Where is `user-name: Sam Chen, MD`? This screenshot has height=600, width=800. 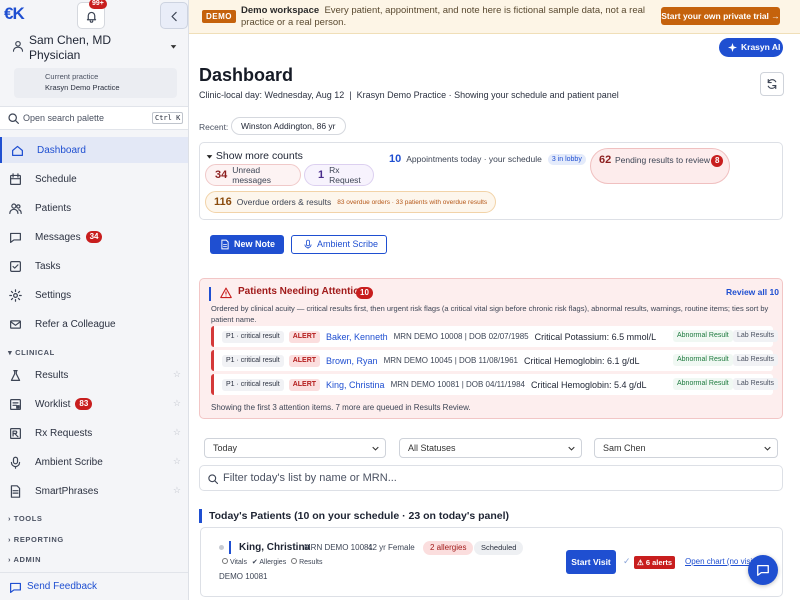
user-name: Sam Chen, MD is located at coordinates (70, 40).